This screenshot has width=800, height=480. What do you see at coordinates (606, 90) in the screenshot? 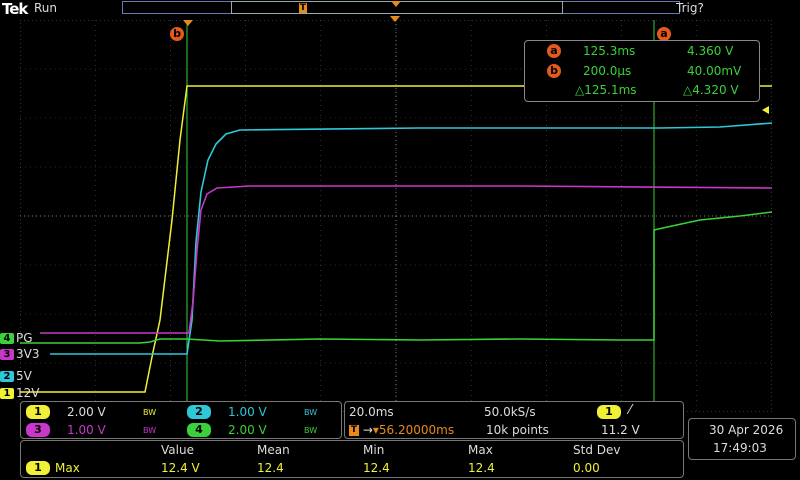
I see `readout-delta-time: △125.1ms` at bounding box center [606, 90].